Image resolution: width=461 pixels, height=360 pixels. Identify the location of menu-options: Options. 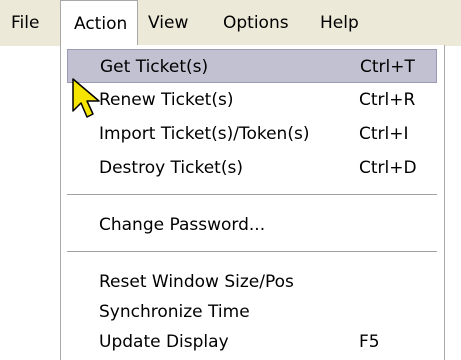
(265, 23).